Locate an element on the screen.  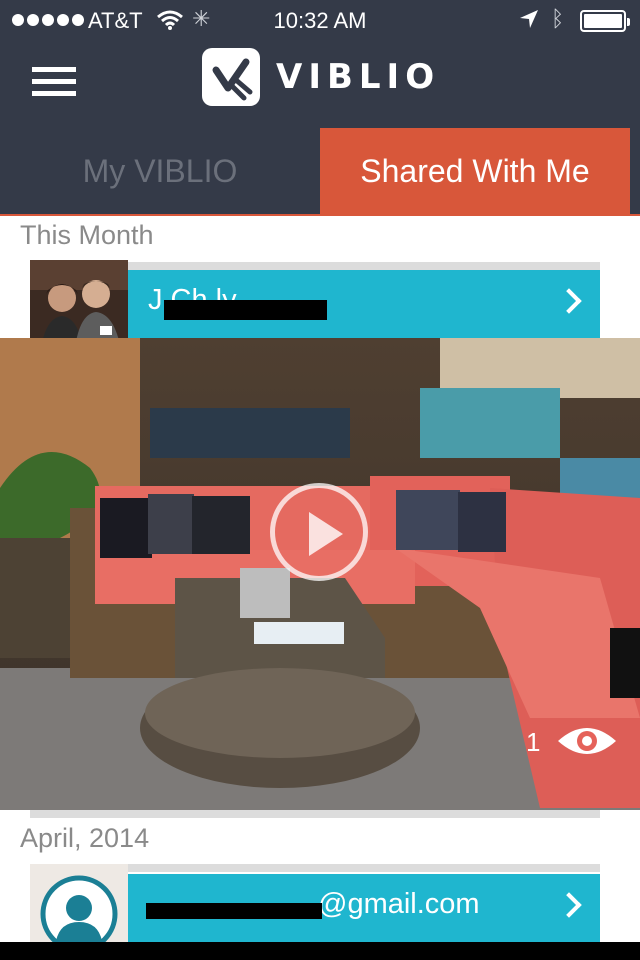
status-bar: AT&T ✳ 10:32 AM ᛒ is located at coordinates (320, 20).